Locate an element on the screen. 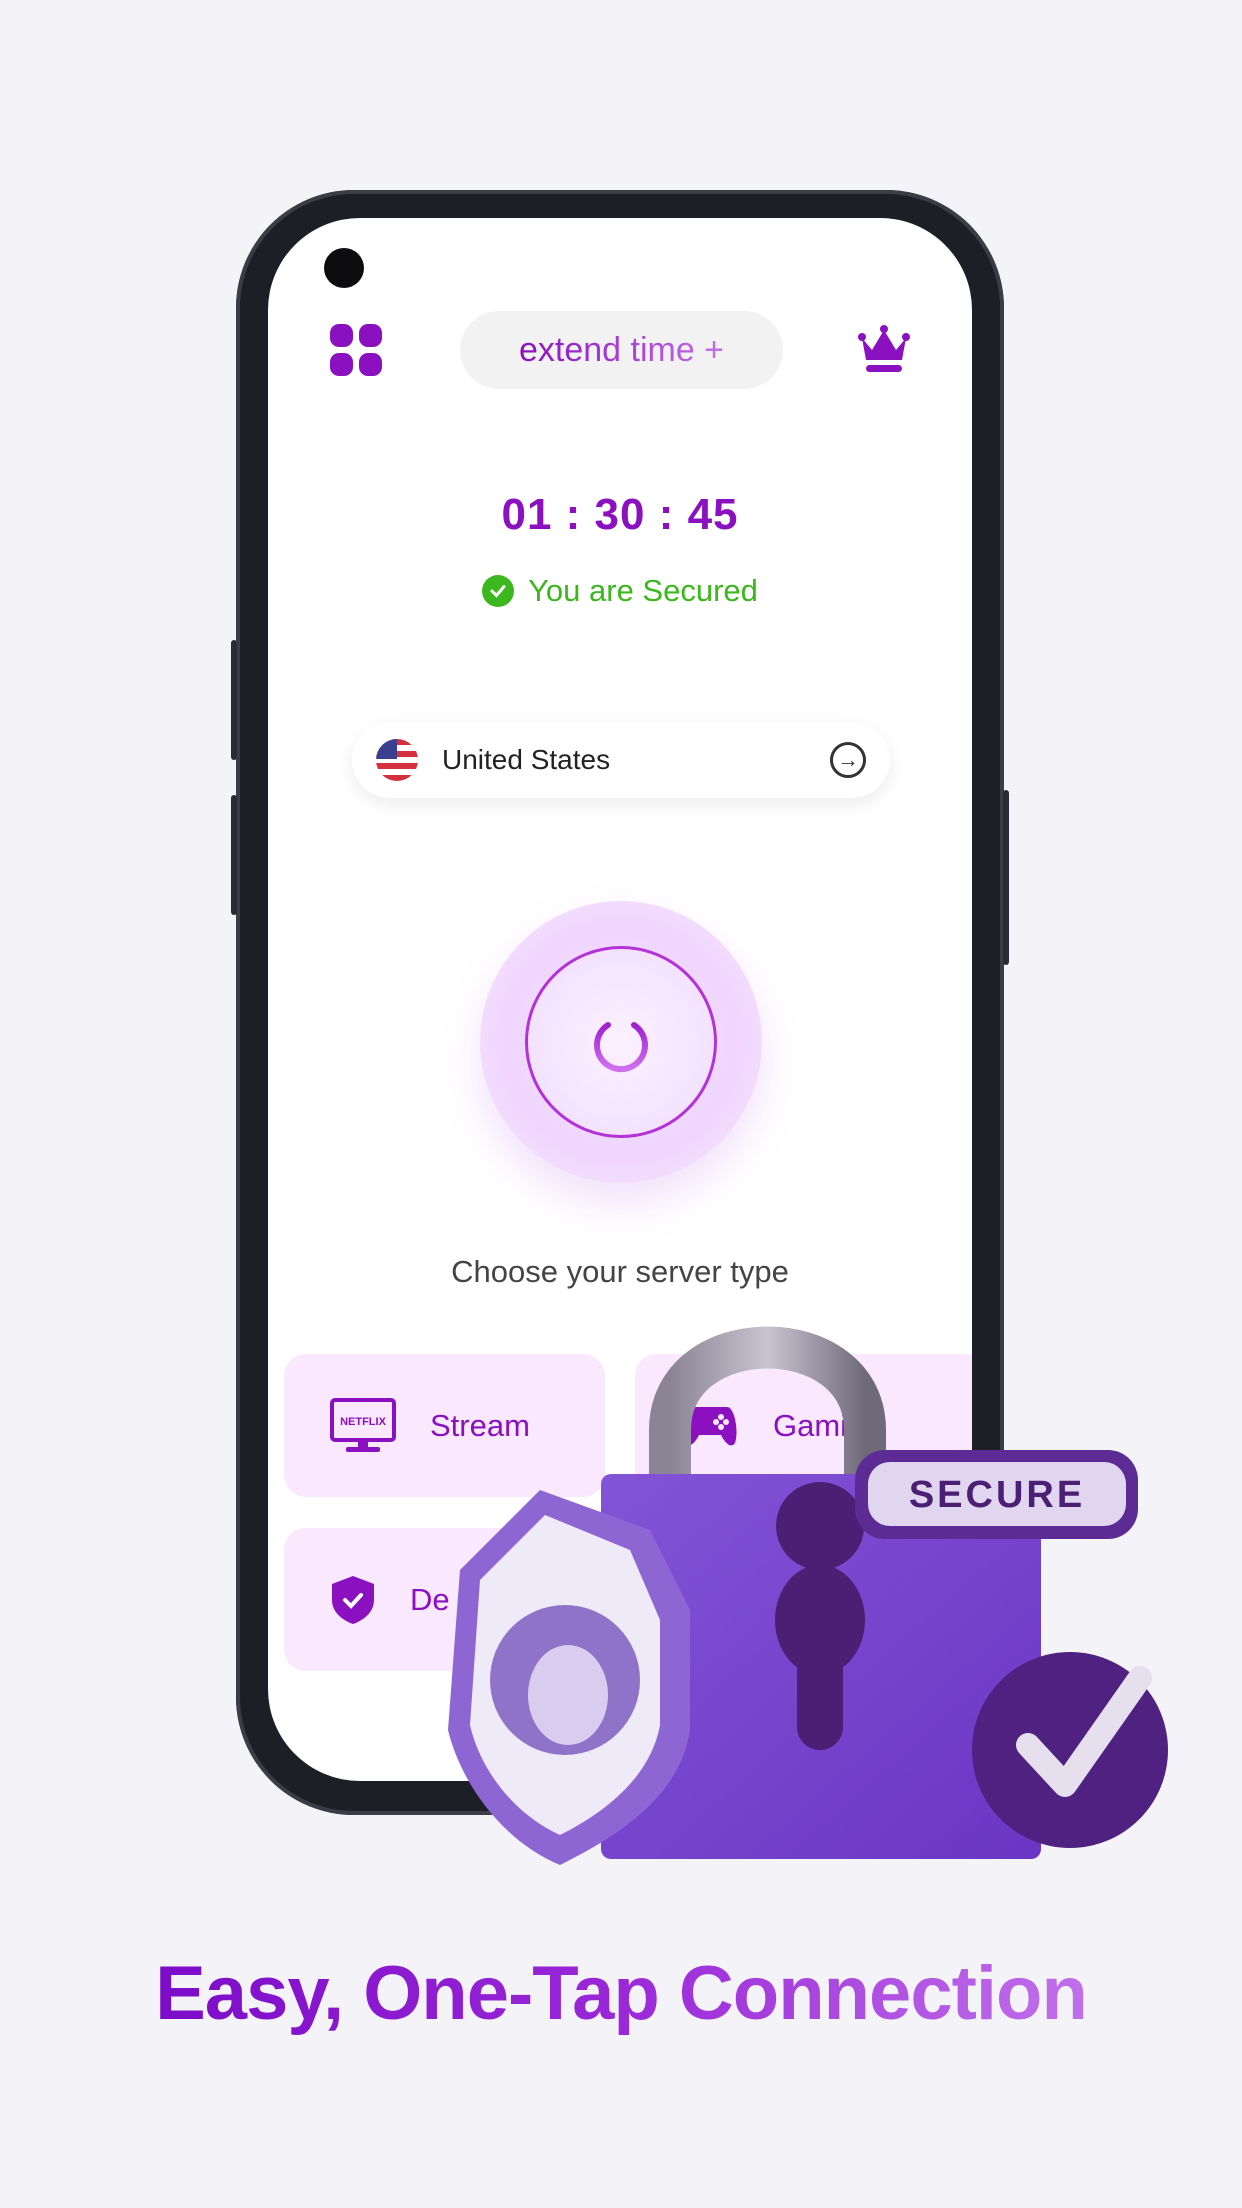  extend-time-label: extend time + is located at coordinates (621, 349).